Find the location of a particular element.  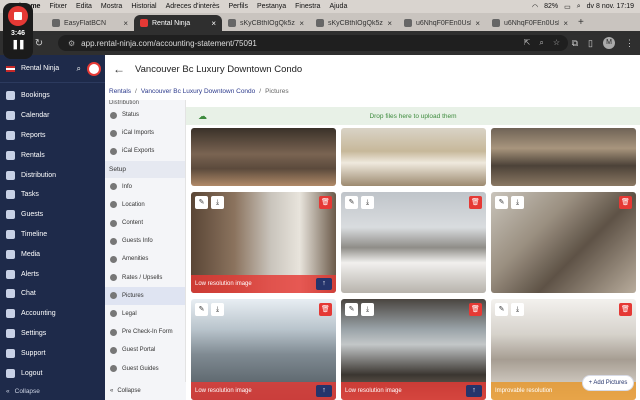

menu-mostra: Mostra is located at coordinates (111, 6).